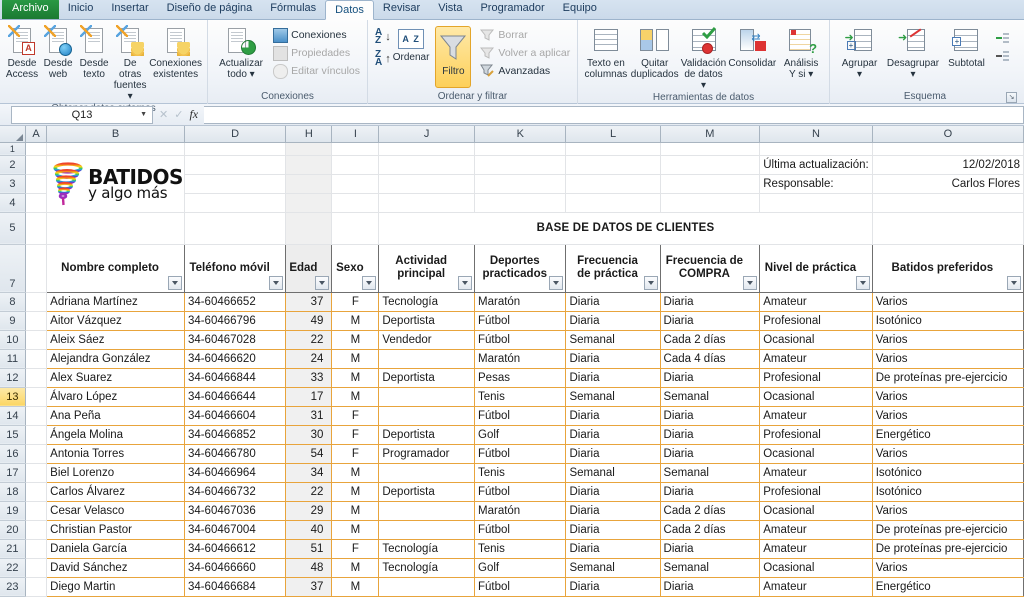  I want to click on cell-deporte-row-16: Fútbol, so click(520, 454).